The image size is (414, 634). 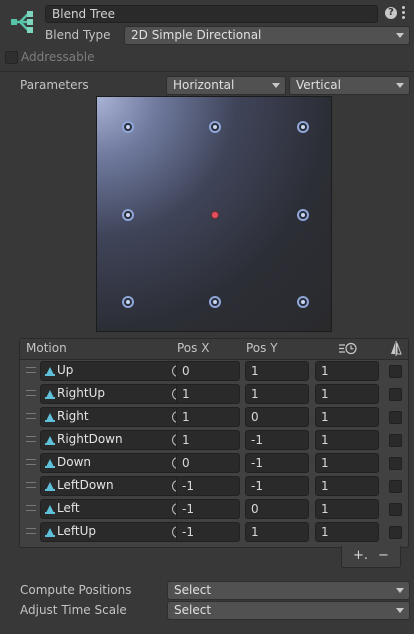 What do you see at coordinates (114, 417) in the screenshot?
I see `motion-clip-field: Right` at bounding box center [114, 417].